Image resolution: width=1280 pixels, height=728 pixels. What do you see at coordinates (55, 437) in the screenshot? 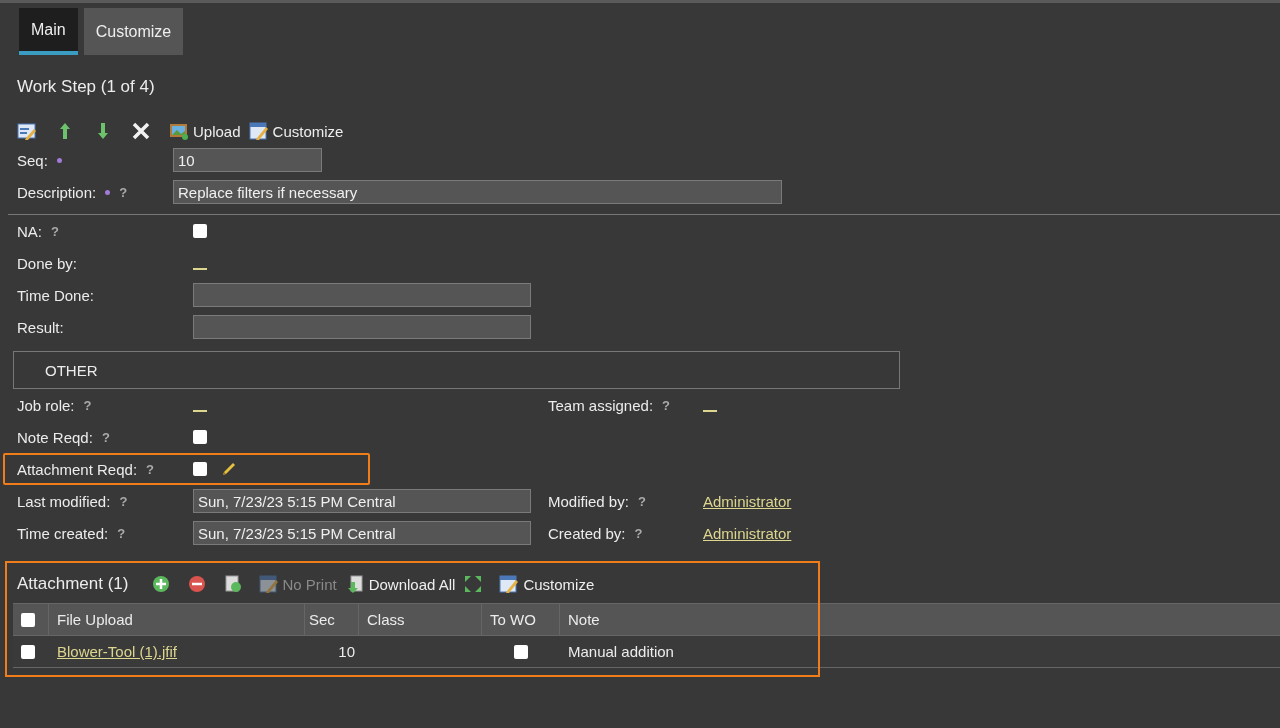
I see `field-label: Note Reqd:` at bounding box center [55, 437].